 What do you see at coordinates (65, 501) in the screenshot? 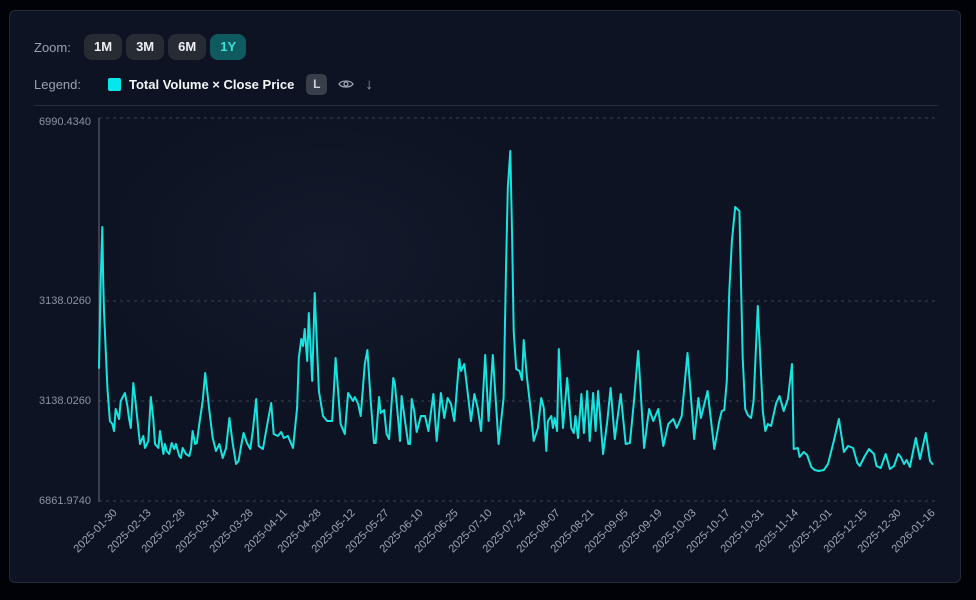
I see `y-tick-label: 6861.9740` at bounding box center [65, 501].